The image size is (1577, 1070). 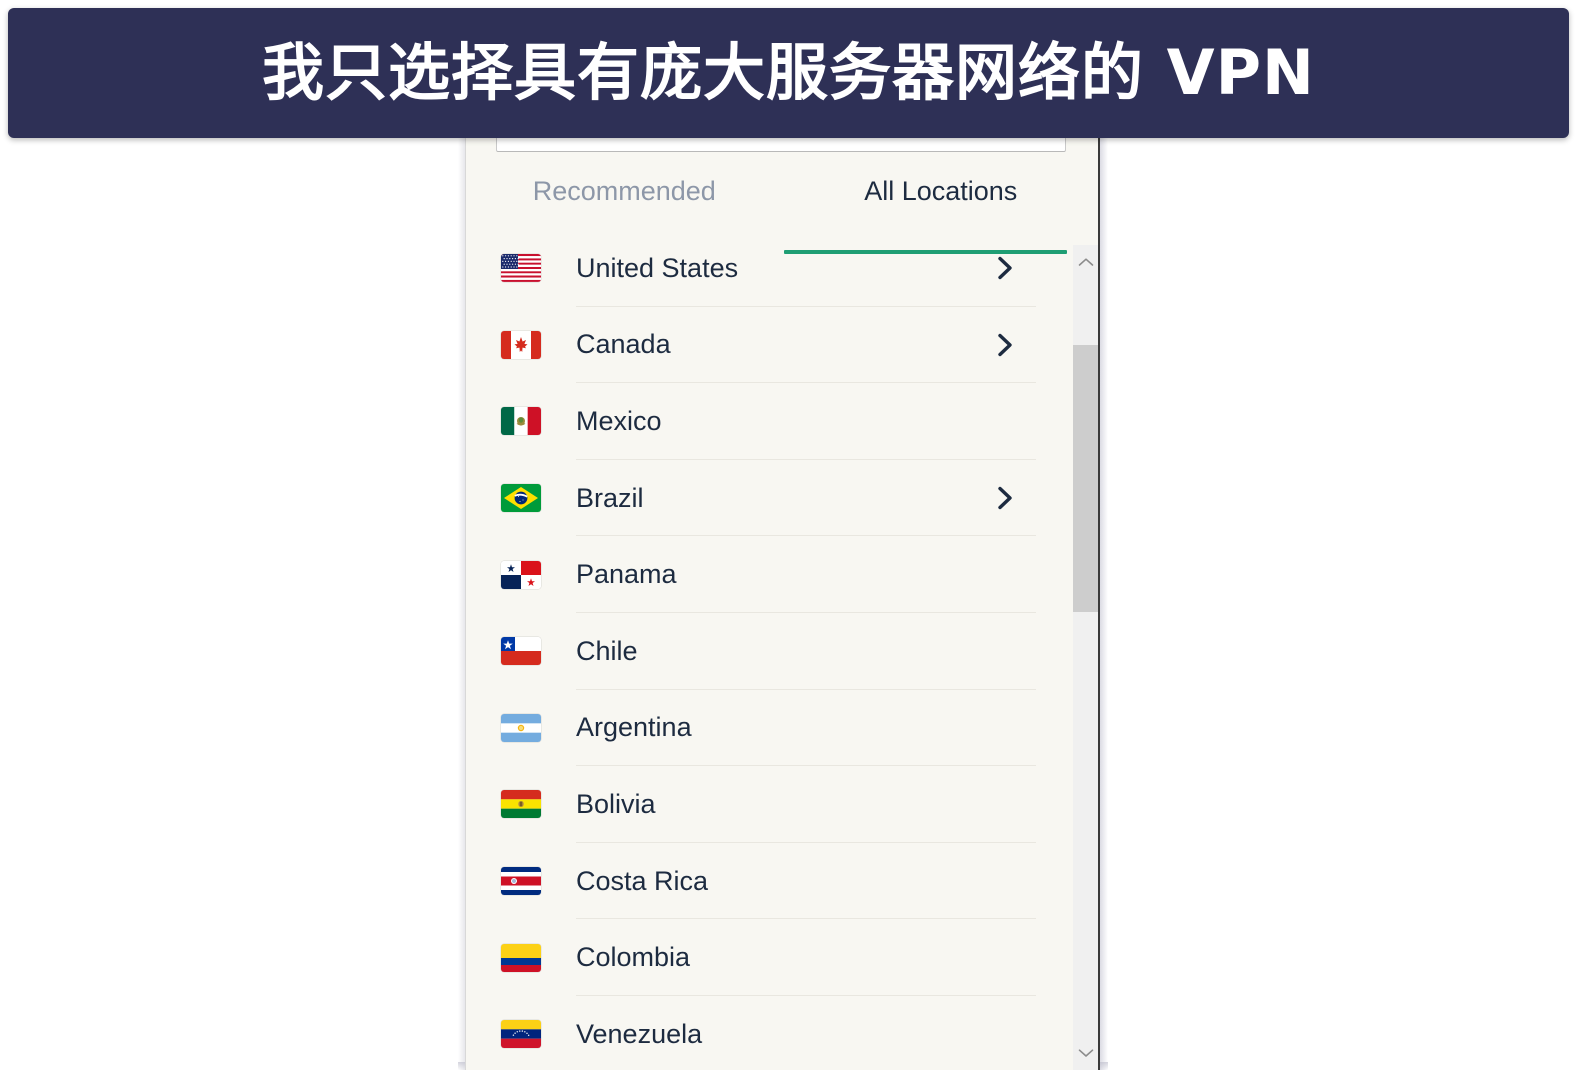 I want to click on scroll-down-button, so click(x=1085, y=1053).